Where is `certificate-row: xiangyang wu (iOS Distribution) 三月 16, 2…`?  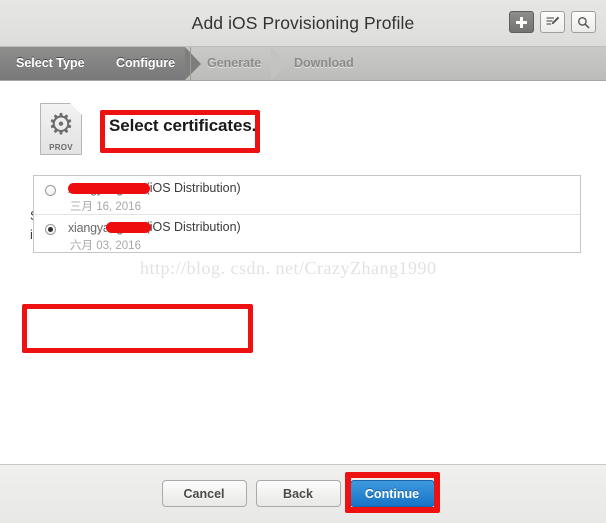
certificate-row: xiangyang wu (iOS Distribution) 三月 16, 2… is located at coordinates (307, 195).